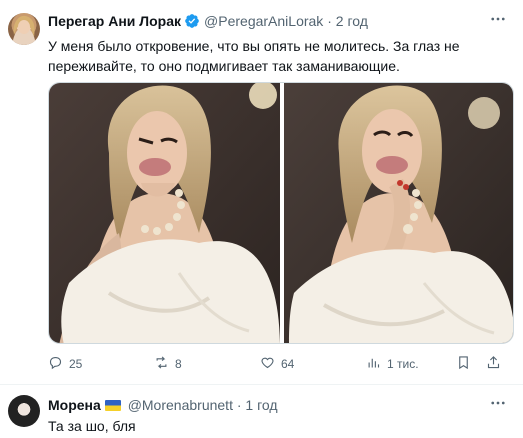  I want to click on more-icon, so click(498, 21).